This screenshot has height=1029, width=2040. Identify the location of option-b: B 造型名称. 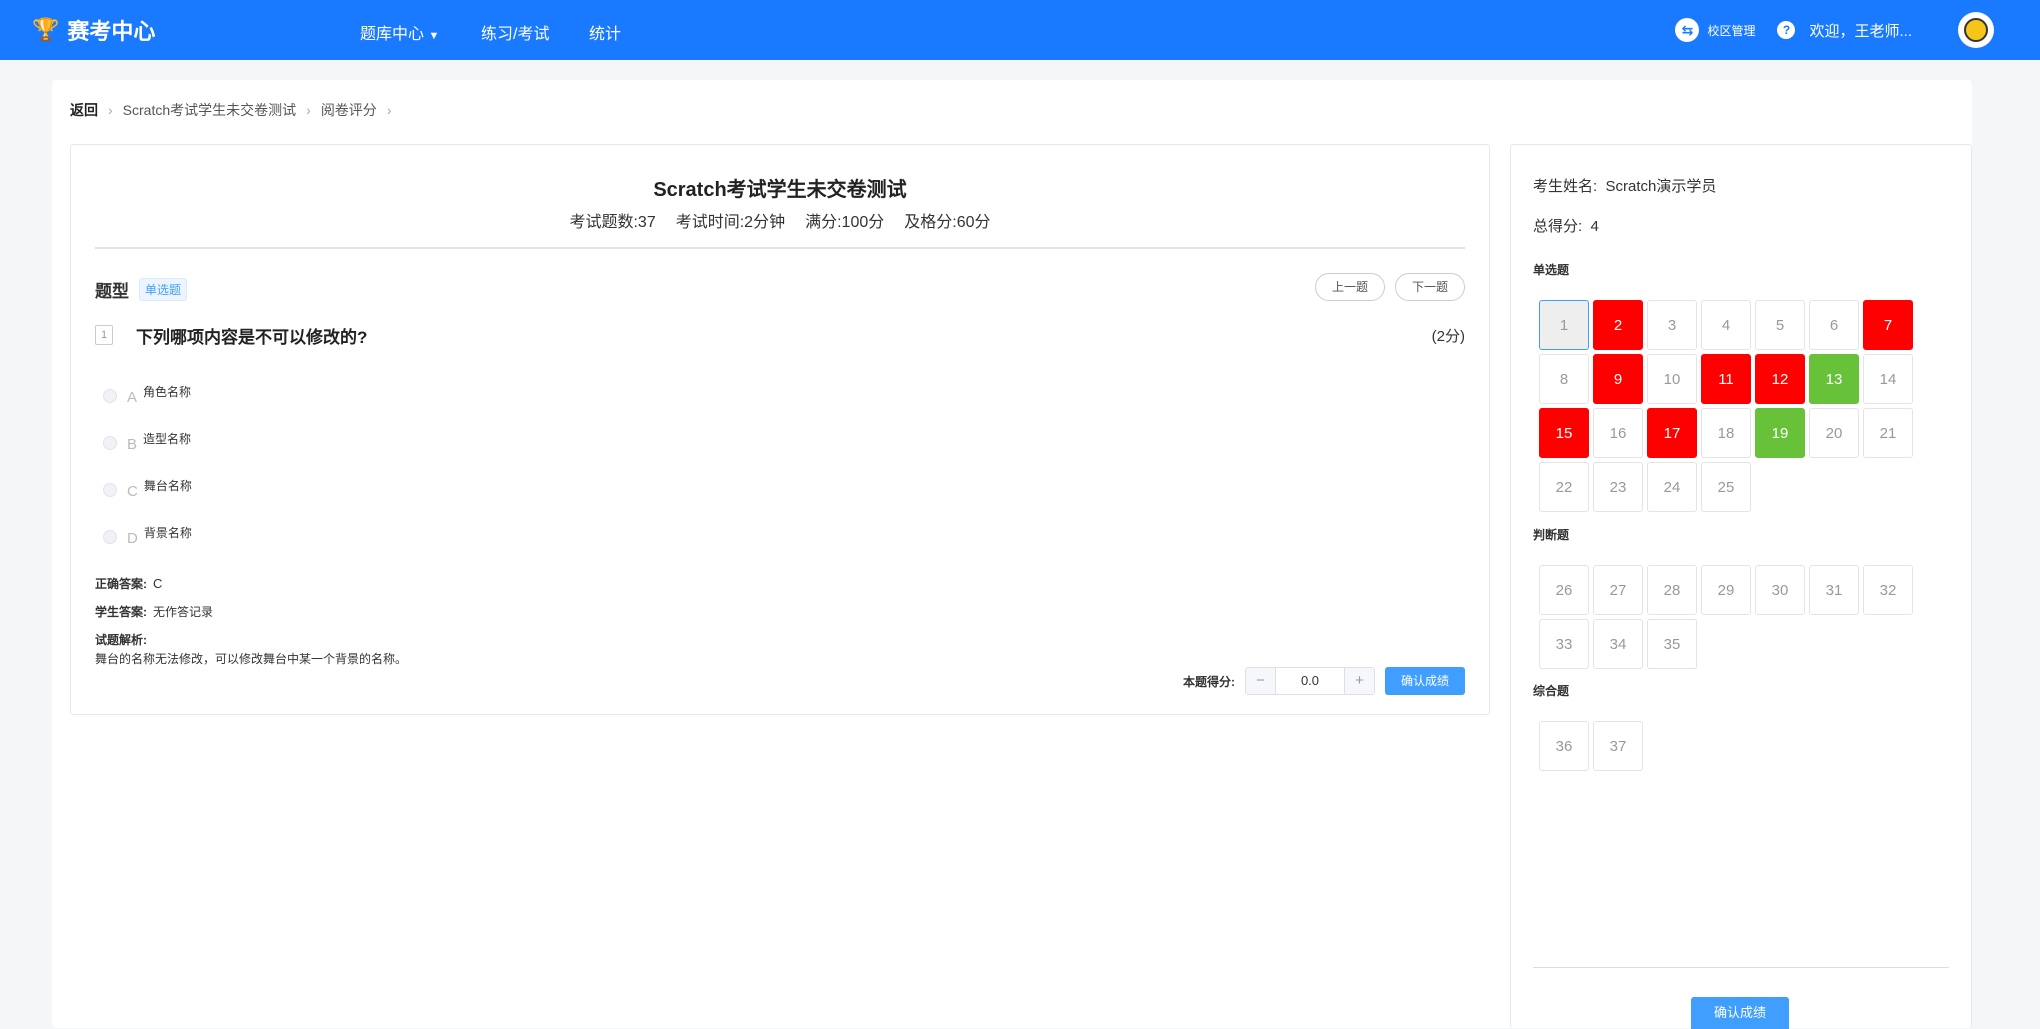
(147, 442).